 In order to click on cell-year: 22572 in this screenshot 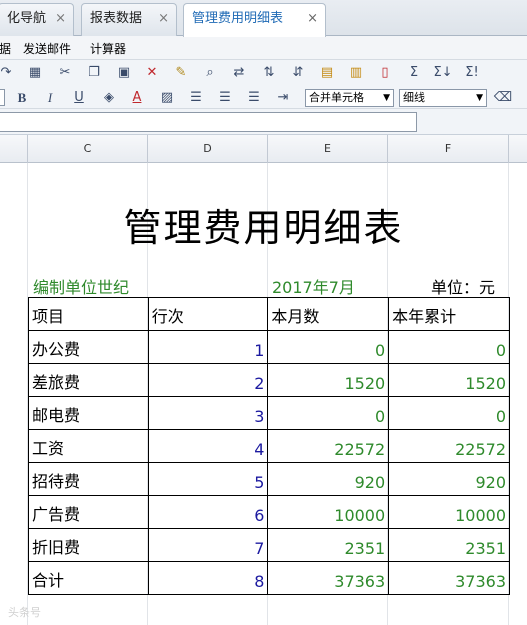, I will do `click(449, 446)`.